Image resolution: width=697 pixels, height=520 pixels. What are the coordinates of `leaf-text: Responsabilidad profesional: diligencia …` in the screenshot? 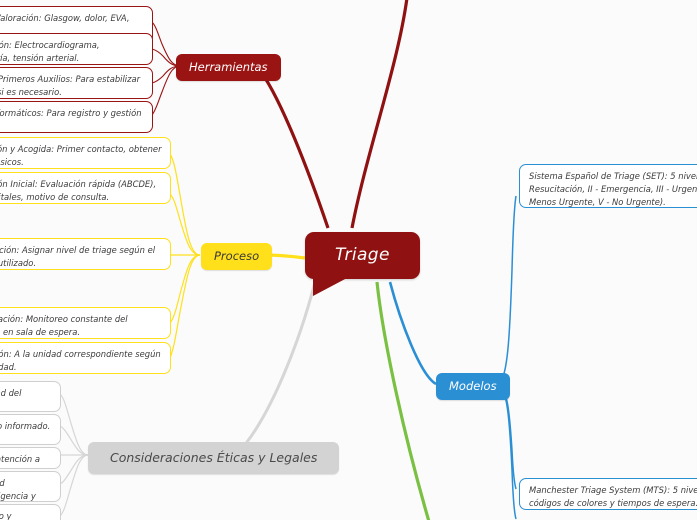 It's located at (18, 490).